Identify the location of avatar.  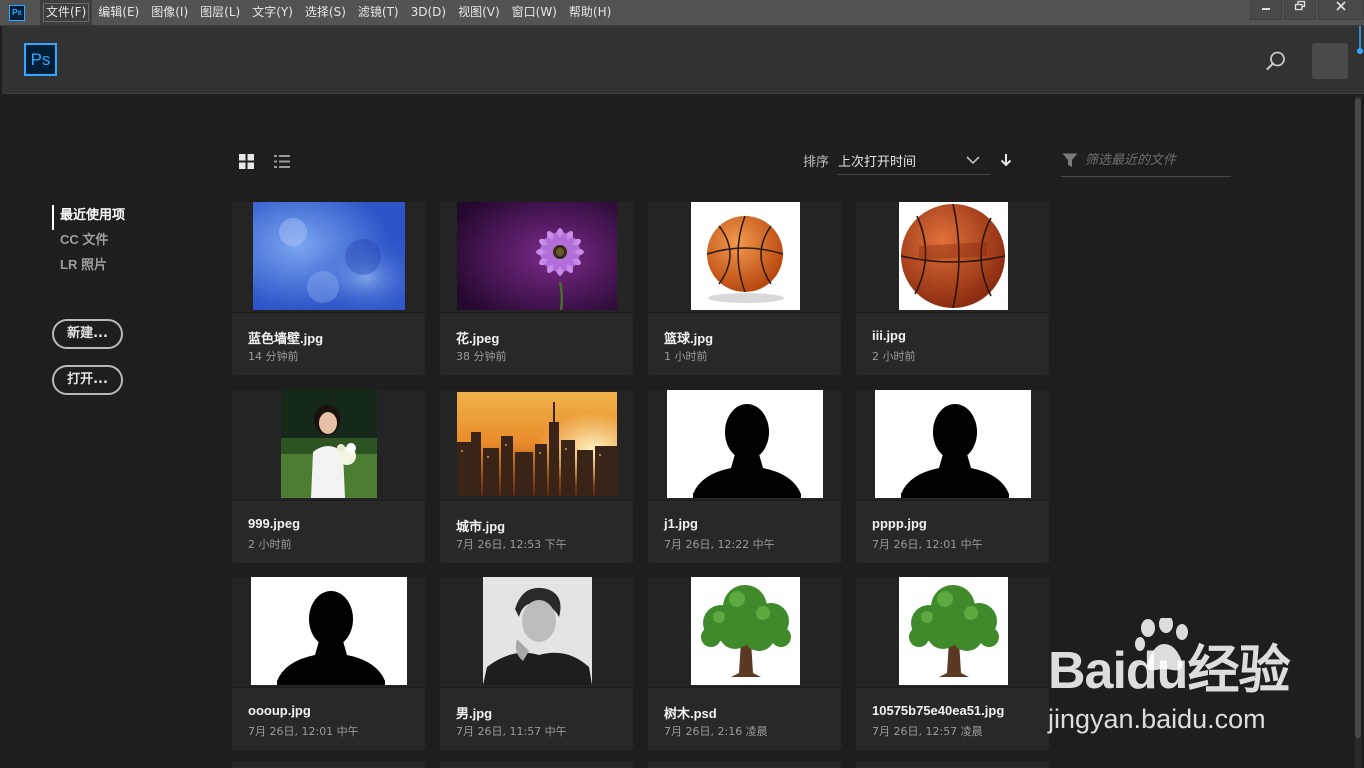
(1330, 61).